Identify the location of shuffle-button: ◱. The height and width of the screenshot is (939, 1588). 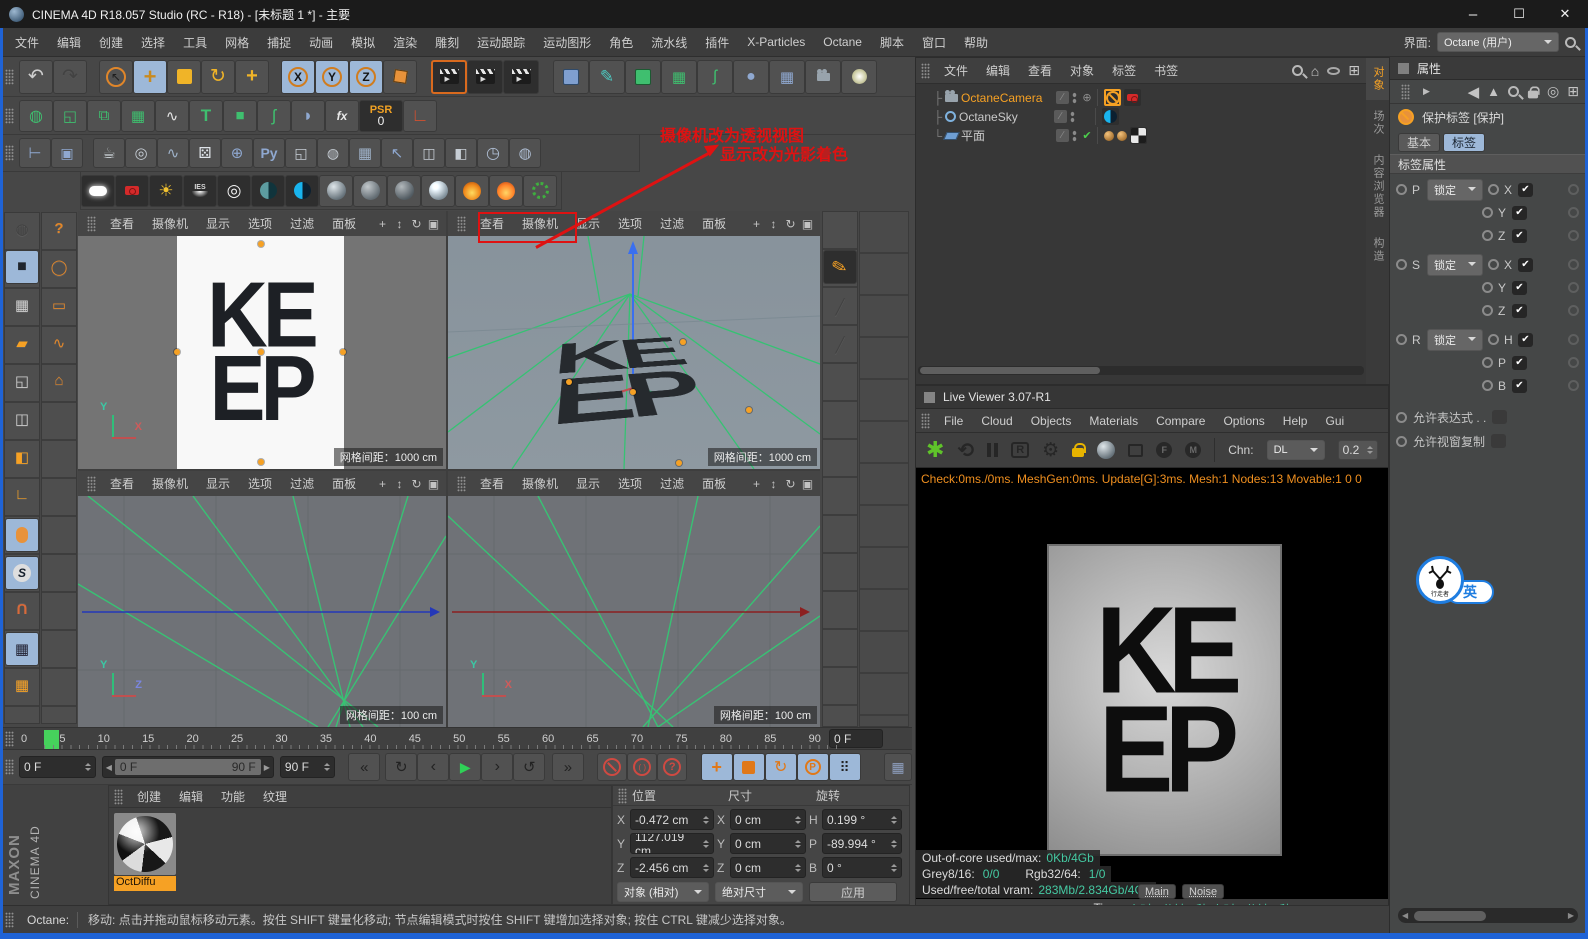
(301, 153).